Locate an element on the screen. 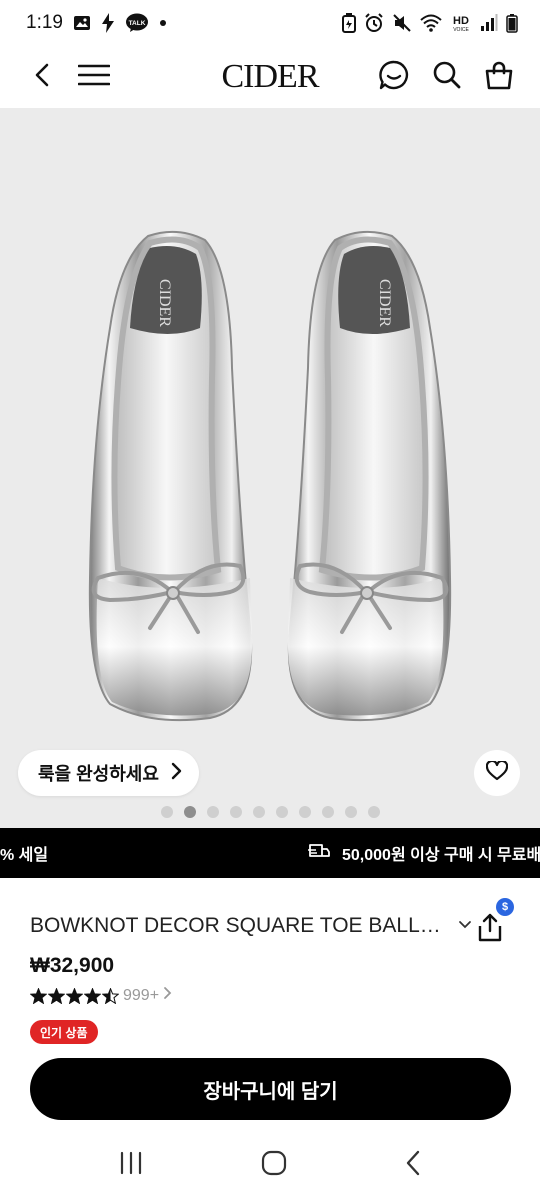 This screenshot has height=1200, width=540. share-reward-badge: $ is located at coordinates (505, 907).